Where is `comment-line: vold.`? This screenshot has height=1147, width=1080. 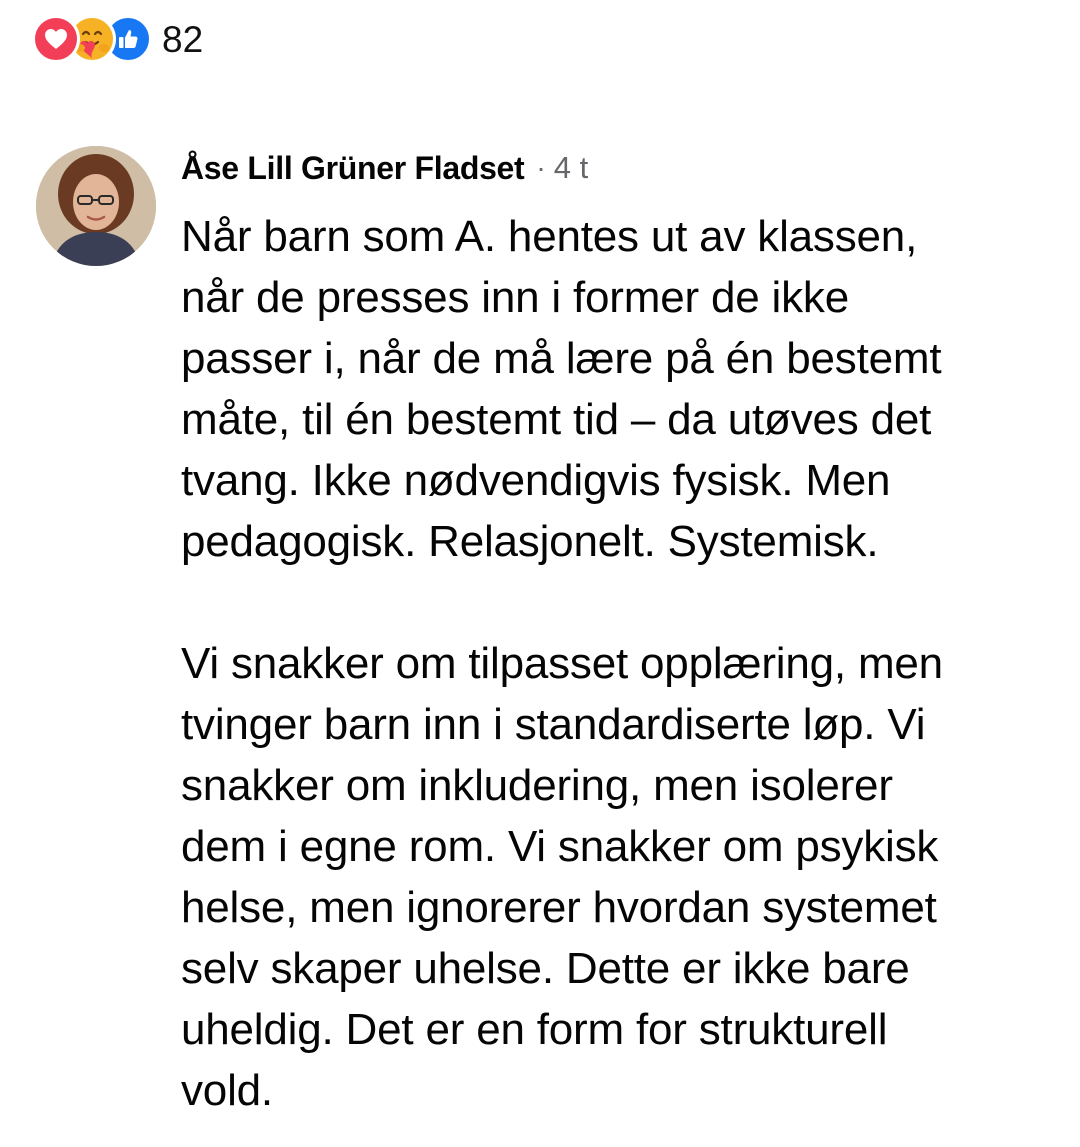
comment-line: vold. is located at coordinates (227, 1090).